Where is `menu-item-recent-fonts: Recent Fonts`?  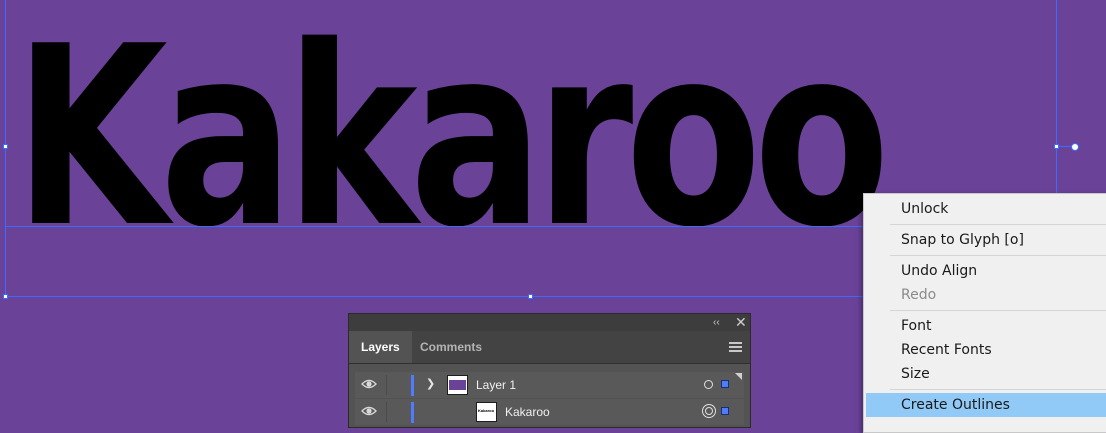
menu-item-recent-fonts: Recent Fonts is located at coordinates (986, 350).